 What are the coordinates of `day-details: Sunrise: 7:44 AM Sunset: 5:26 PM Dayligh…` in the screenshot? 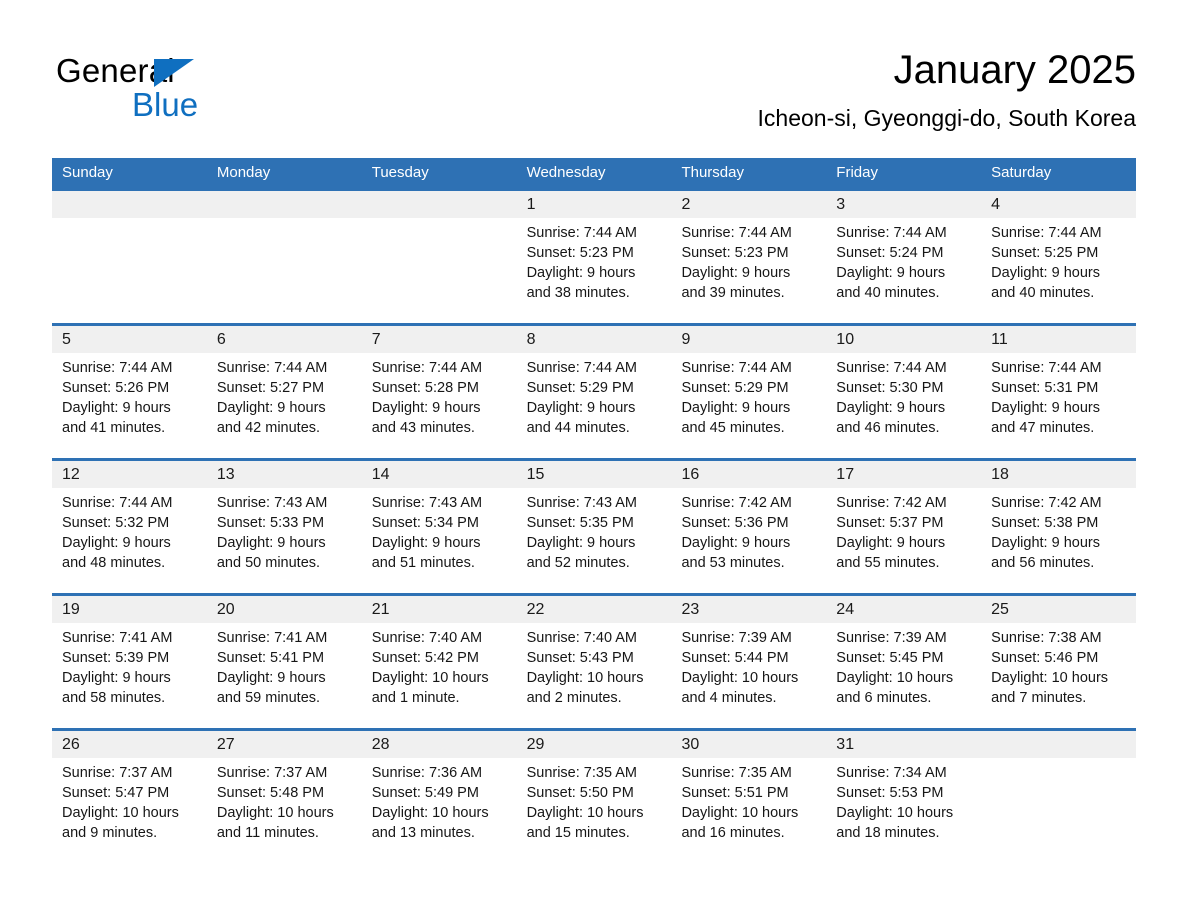 It's located at (134, 398).